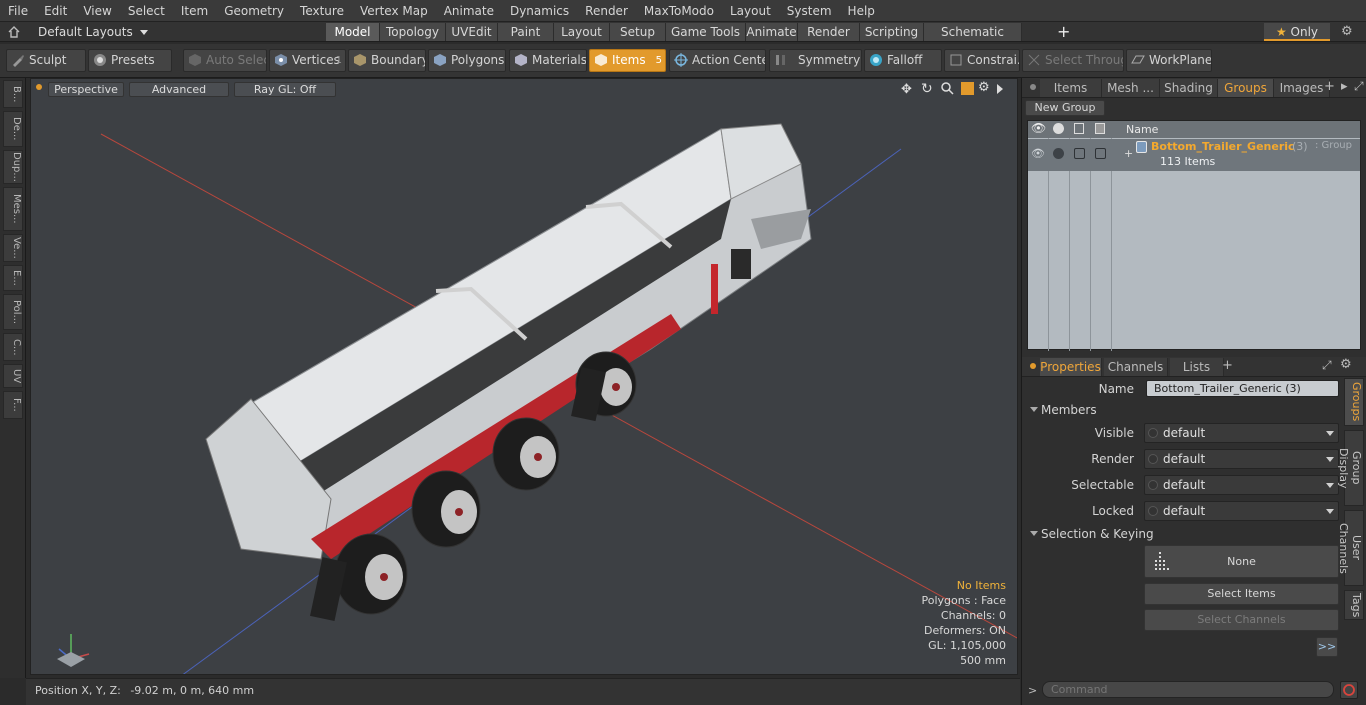 The height and width of the screenshot is (705, 1366). What do you see at coordinates (1142, 129) in the screenshot?
I see `name-column-header: Name` at bounding box center [1142, 129].